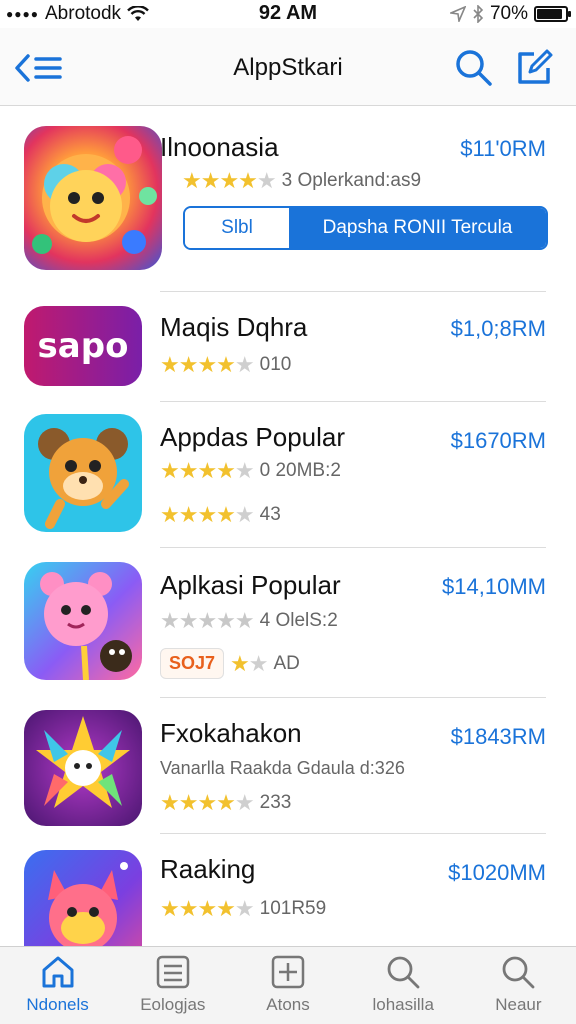  I want to click on app-meta-secondary: SOJ7 ★★ AD, so click(230, 663).